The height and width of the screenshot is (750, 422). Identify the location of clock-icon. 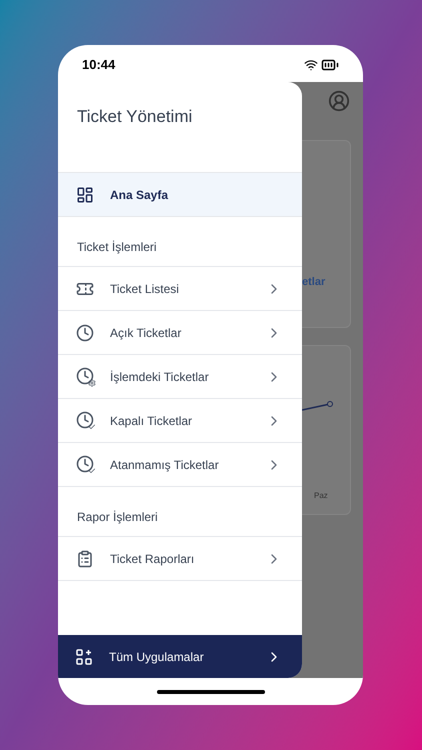
(85, 333).